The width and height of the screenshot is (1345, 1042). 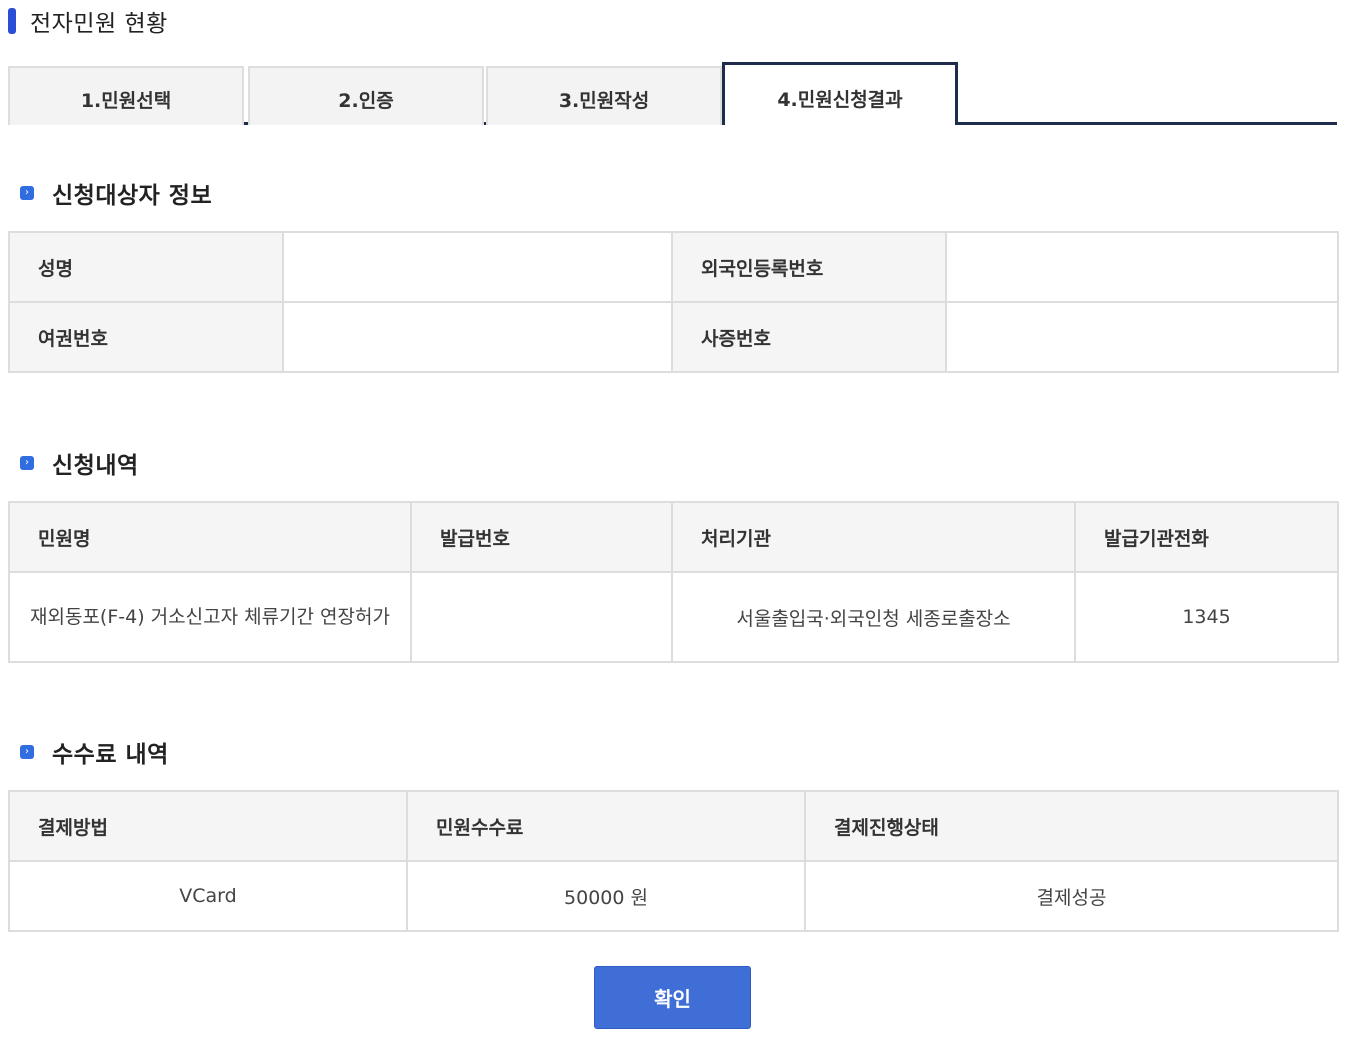 What do you see at coordinates (541, 537) in the screenshot?
I see `col-issue-number: 발급번호` at bounding box center [541, 537].